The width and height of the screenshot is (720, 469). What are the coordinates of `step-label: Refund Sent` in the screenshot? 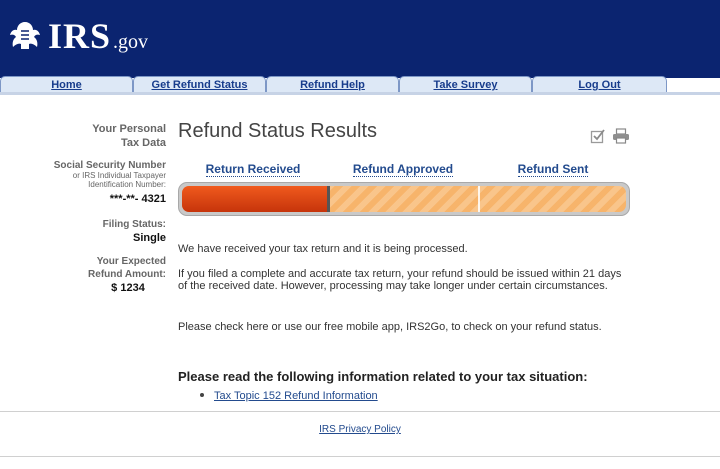 It's located at (553, 169).